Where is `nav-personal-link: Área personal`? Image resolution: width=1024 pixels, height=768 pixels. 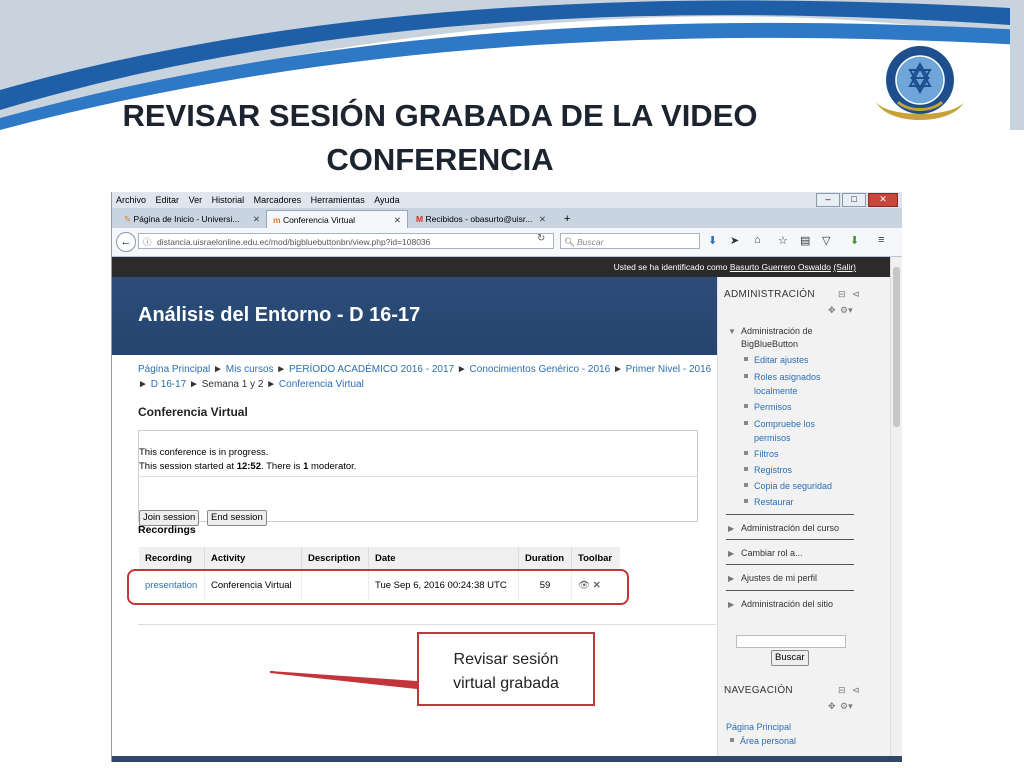 nav-personal-link: Área personal is located at coordinates (768, 741).